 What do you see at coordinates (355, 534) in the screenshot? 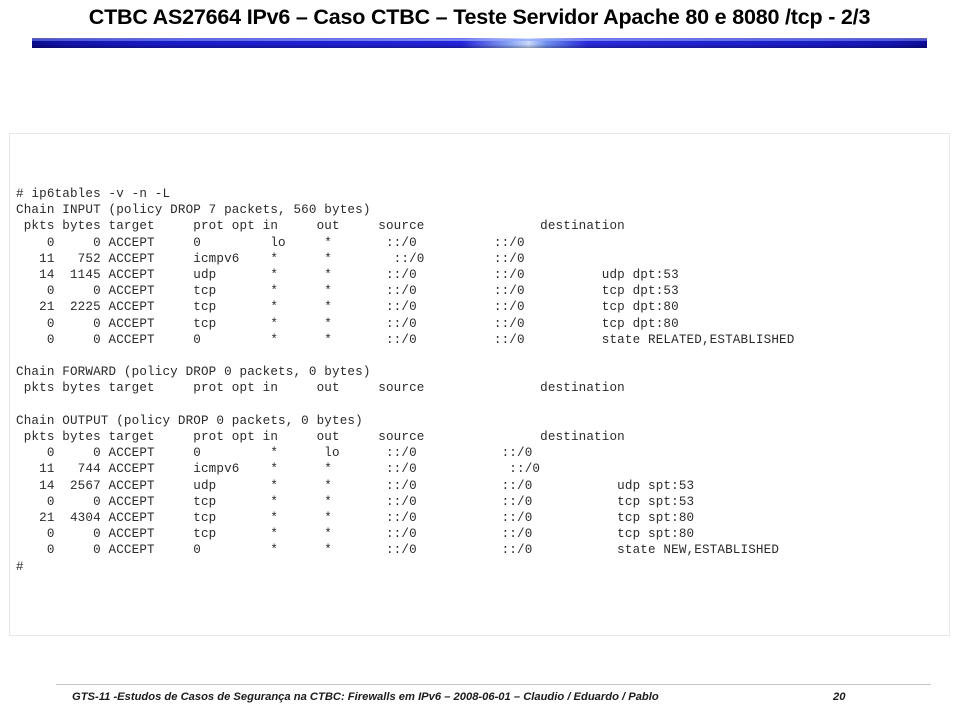
I see `terminal-line: 0 0 ACCEPT tcp * * ::/0 ::/0 tcp spt:80` at bounding box center [355, 534].